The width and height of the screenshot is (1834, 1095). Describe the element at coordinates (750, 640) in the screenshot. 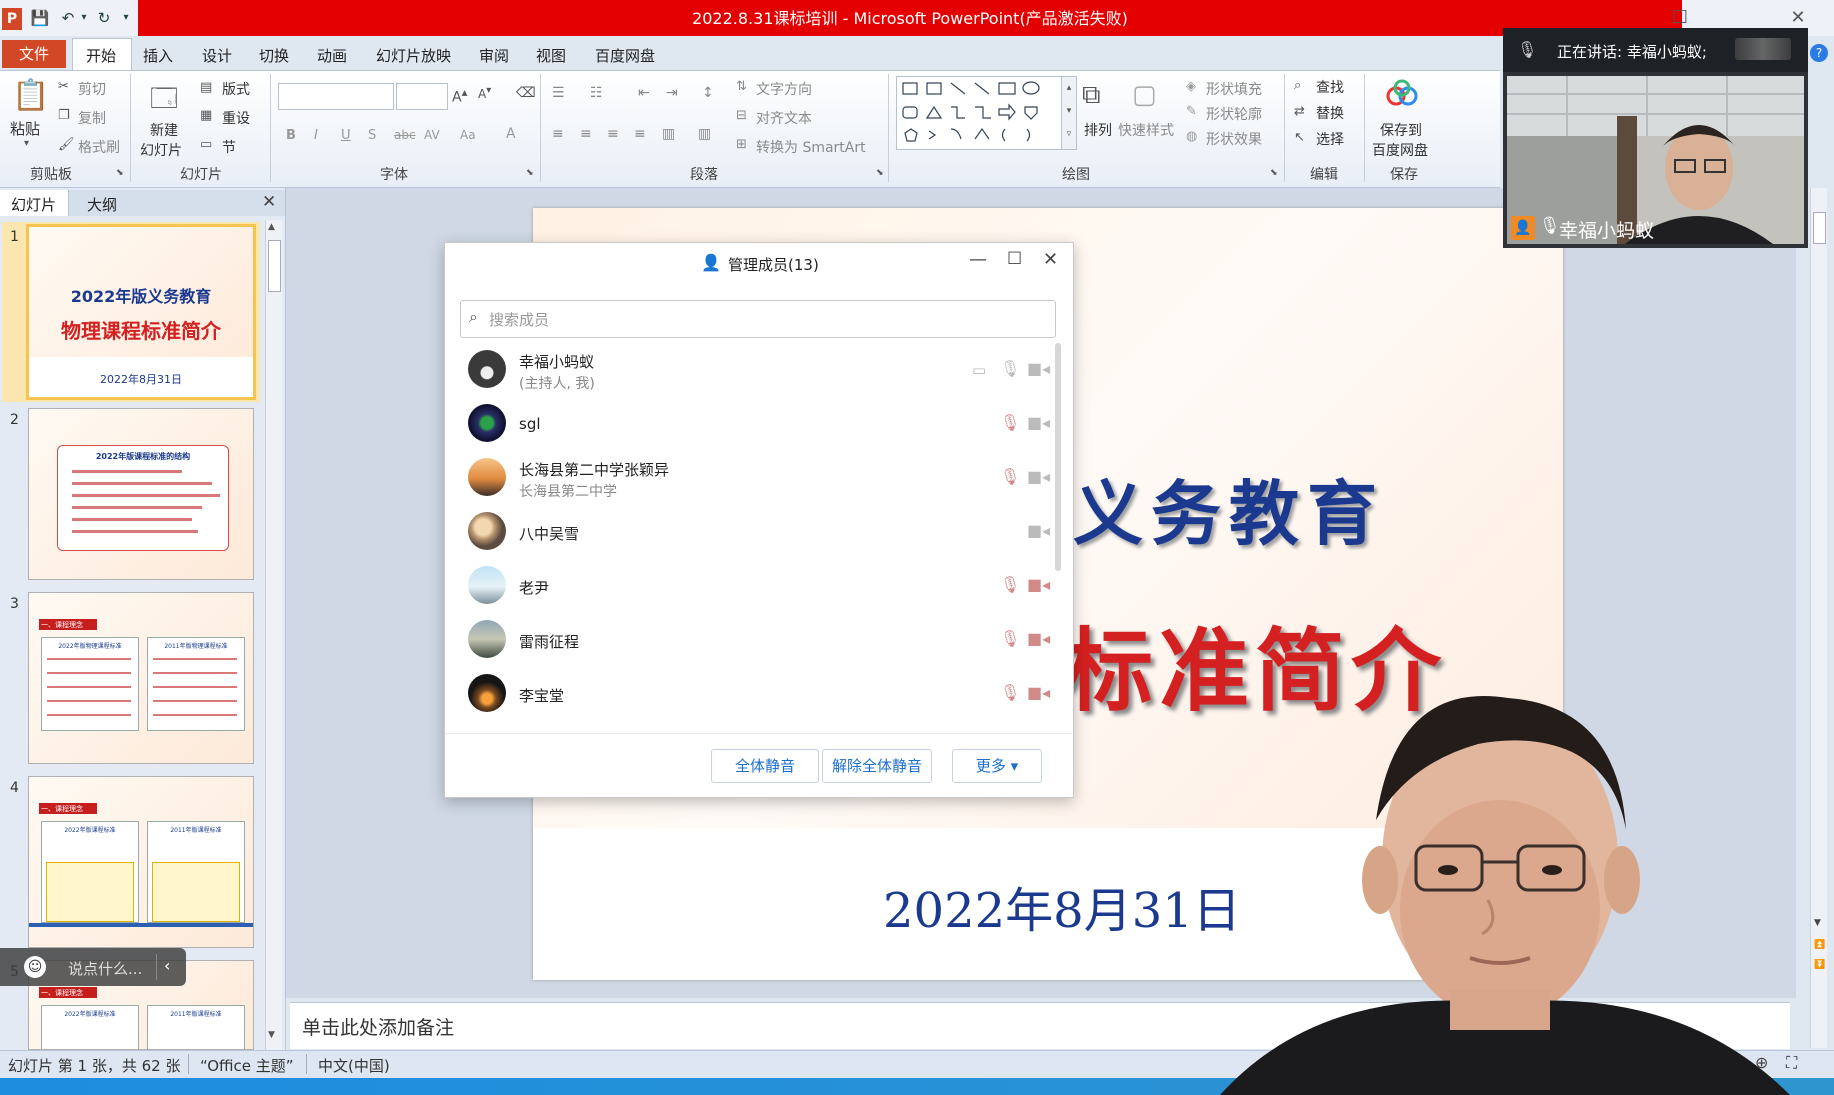

I see `member-row: 雷雨征程 🎙 ■◂` at that location.